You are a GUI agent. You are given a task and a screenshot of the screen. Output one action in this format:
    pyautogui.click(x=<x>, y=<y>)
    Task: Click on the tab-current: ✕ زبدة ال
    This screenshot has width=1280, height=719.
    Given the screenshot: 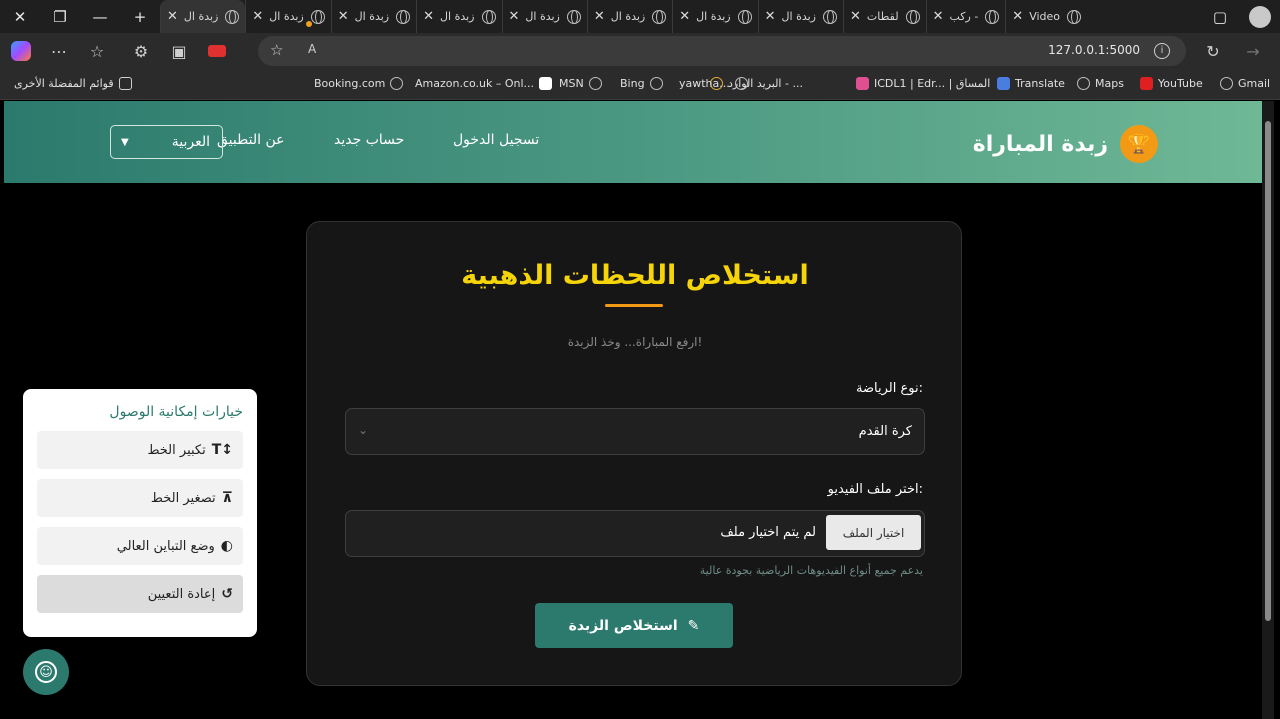 What is the action you would take?
    pyautogui.click(x=203, y=16)
    